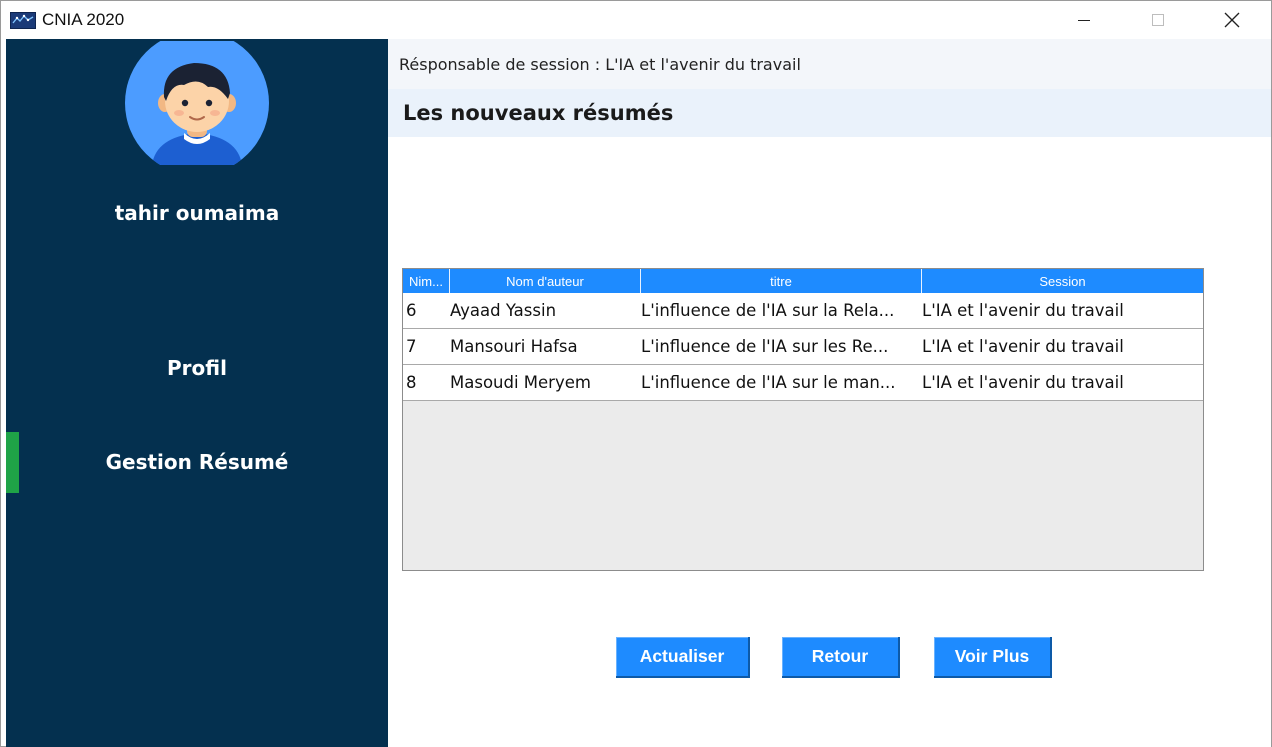 The width and height of the screenshot is (1272, 747). What do you see at coordinates (993, 657) in the screenshot?
I see `voir-plus-button: Voir Plus` at bounding box center [993, 657].